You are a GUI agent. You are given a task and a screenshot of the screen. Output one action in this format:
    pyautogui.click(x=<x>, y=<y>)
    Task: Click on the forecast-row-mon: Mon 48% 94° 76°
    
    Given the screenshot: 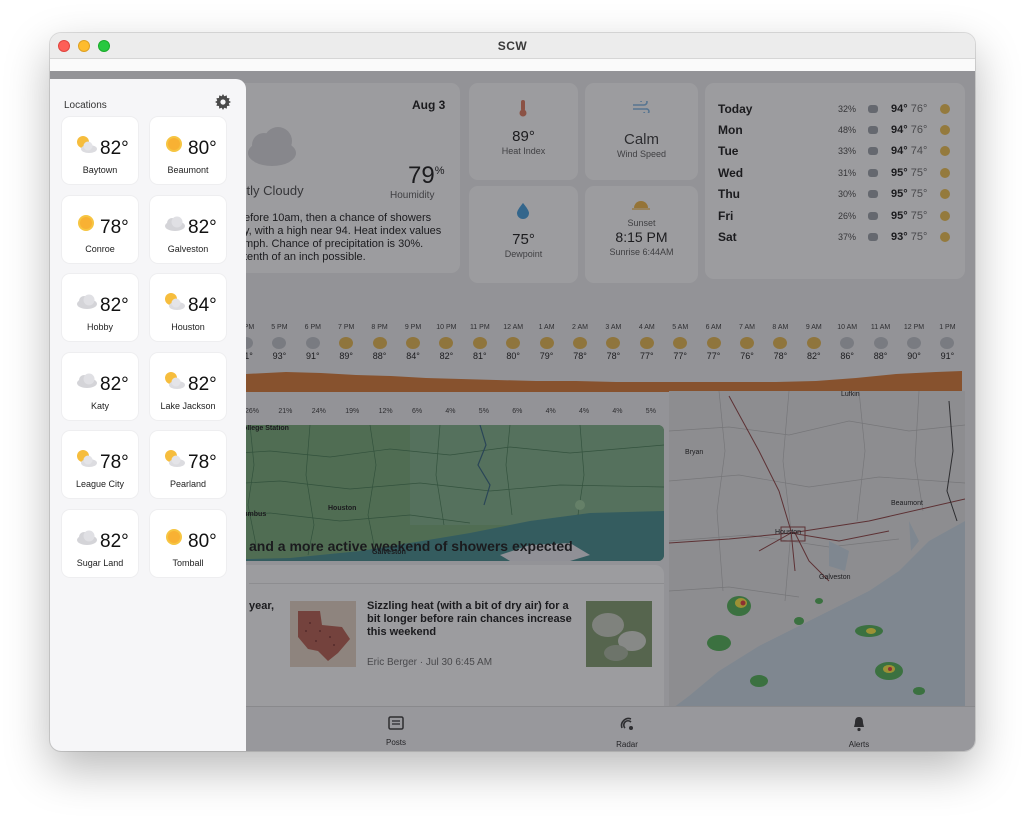 What is the action you would take?
    pyautogui.click(x=834, y=130)
    